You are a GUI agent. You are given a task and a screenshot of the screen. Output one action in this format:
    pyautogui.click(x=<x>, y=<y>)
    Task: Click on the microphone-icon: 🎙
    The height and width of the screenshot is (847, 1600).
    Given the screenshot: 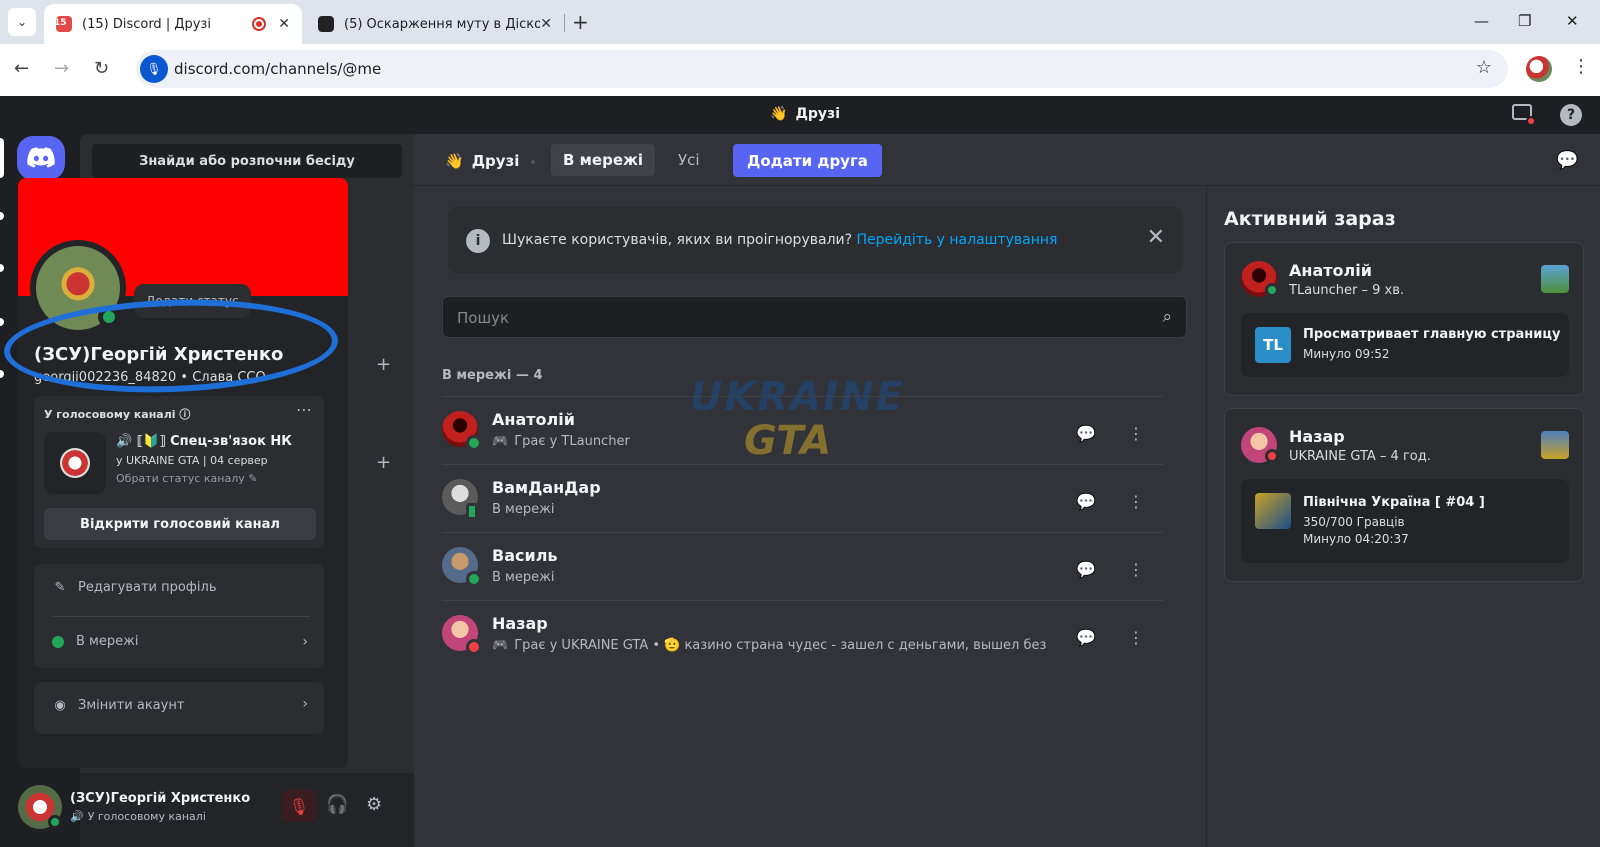 What is the action you would take?
    pyautogui.click(x=154, y=69)
    